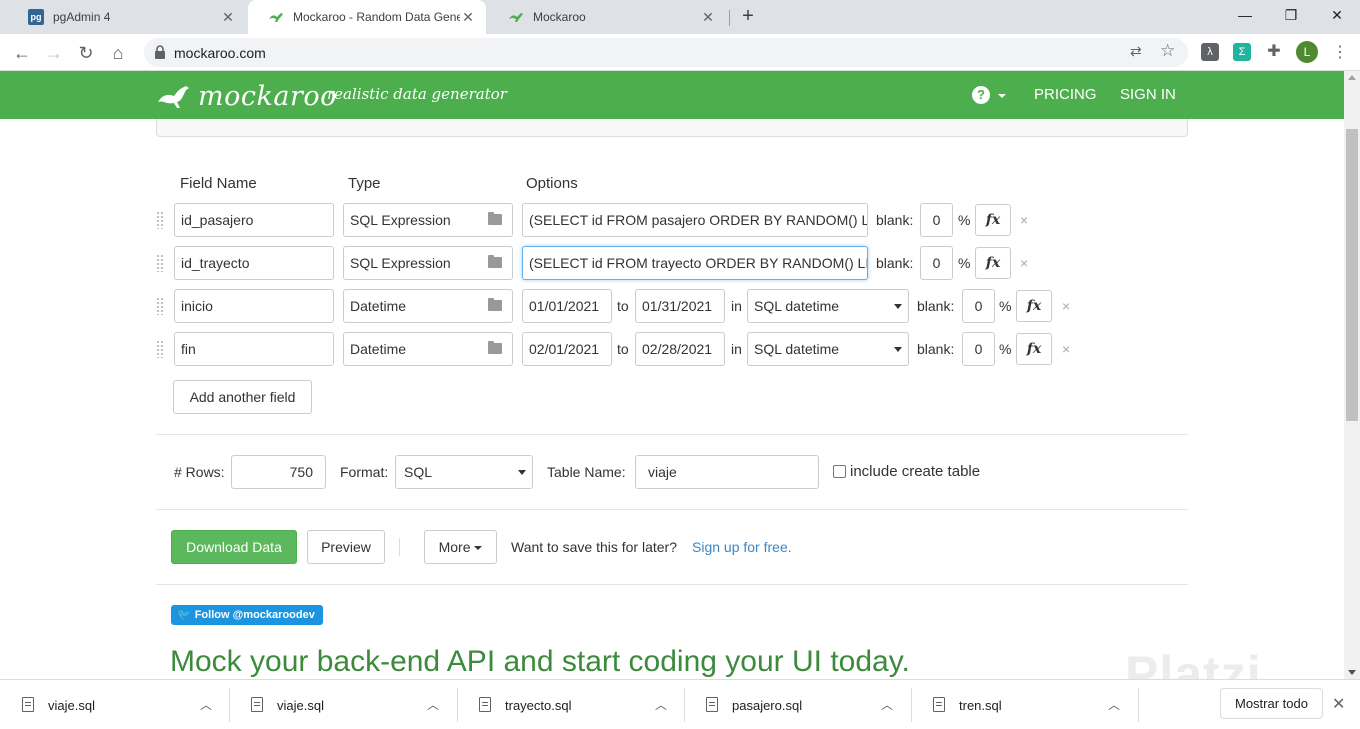 This screenshot has height=729, width=1360. Describe the element at coordinates (254, 349) in the screenshot. I see `field-name-input: fin` at that location.